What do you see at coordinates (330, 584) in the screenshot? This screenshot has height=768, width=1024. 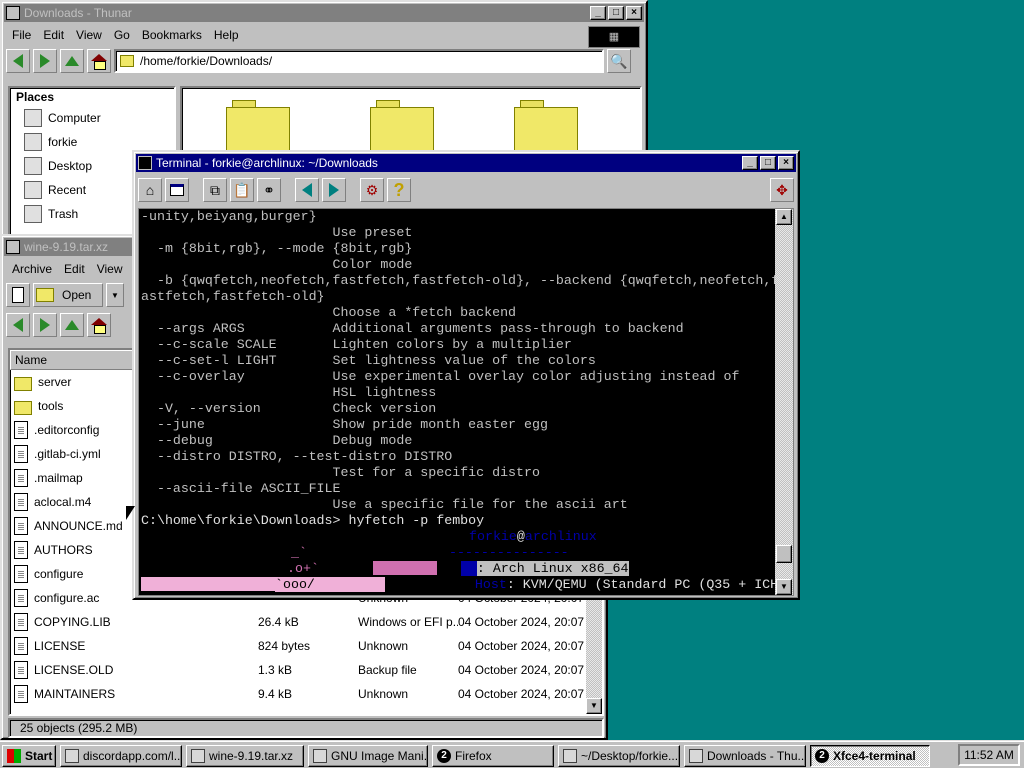 I see `ascii-art: `ooo/` at bounding box center [330, 584].